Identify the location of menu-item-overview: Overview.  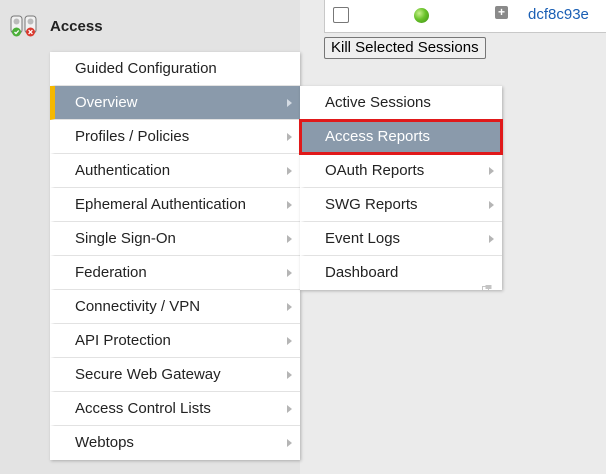
(175, 103).